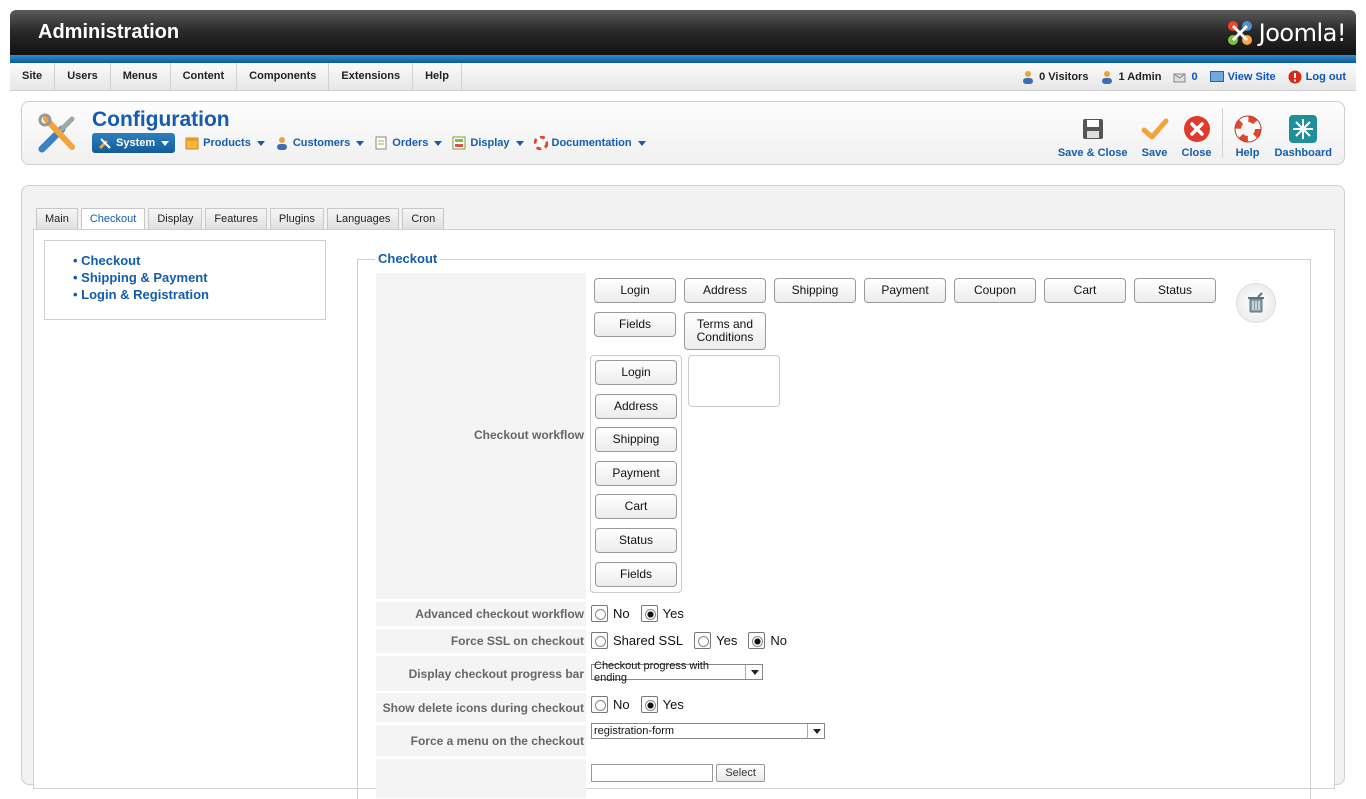 The image size is (1366, 799). Describe the element at coordinates (1256, 303) in the screenshot. I see `trash-drop-zone` at that location.